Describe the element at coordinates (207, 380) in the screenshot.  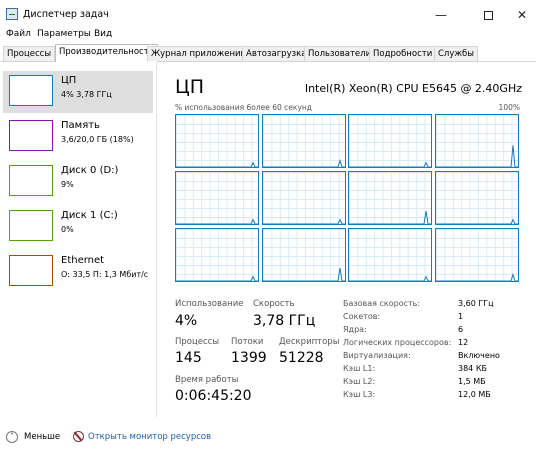
I see `uptime-label: Время работы` at that location.